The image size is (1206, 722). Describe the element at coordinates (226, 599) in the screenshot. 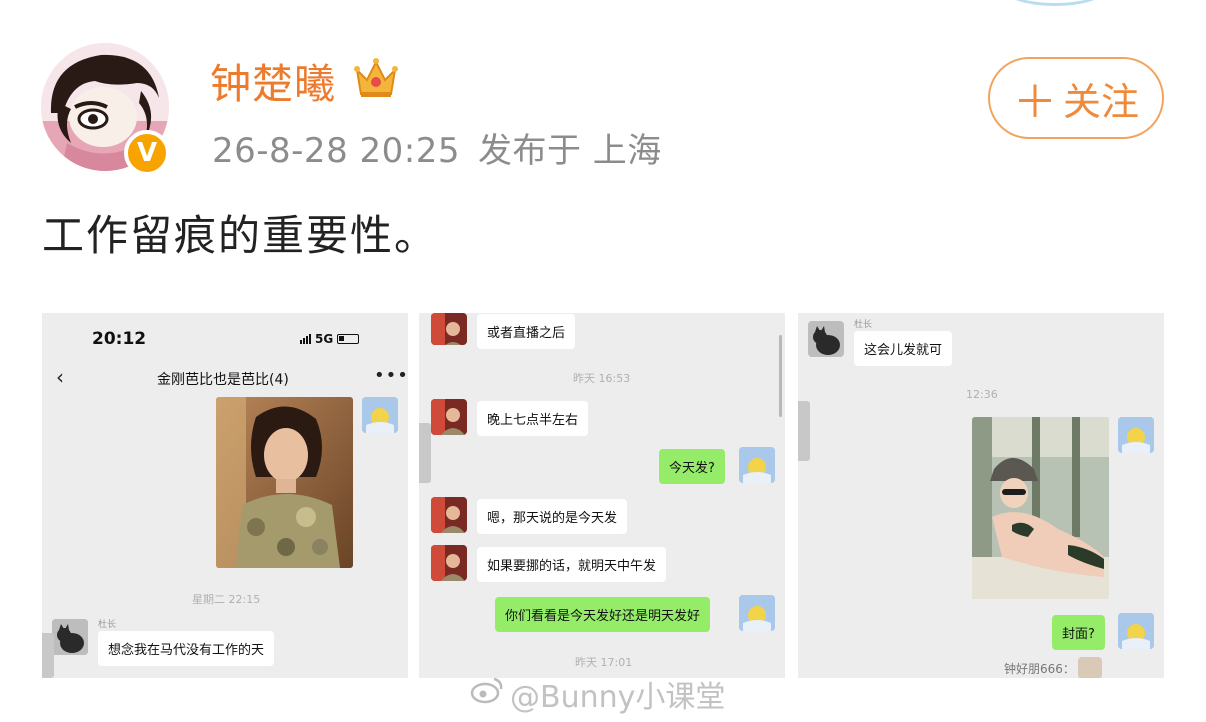

I see `chat-timestamp: 星期二 22:15` at that location.